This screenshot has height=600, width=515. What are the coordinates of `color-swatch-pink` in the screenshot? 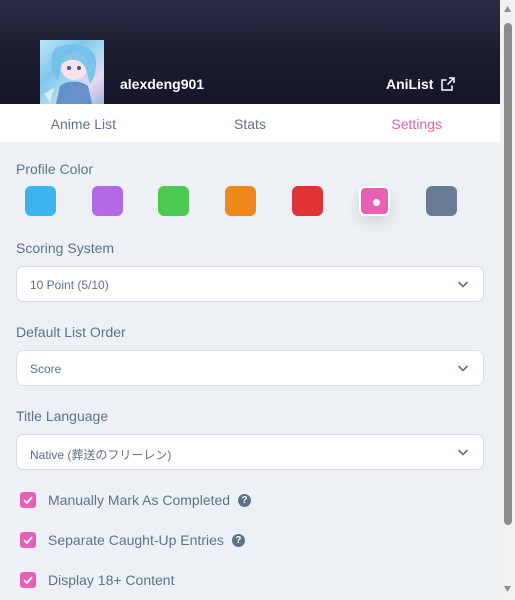 It's located at (374, 201).